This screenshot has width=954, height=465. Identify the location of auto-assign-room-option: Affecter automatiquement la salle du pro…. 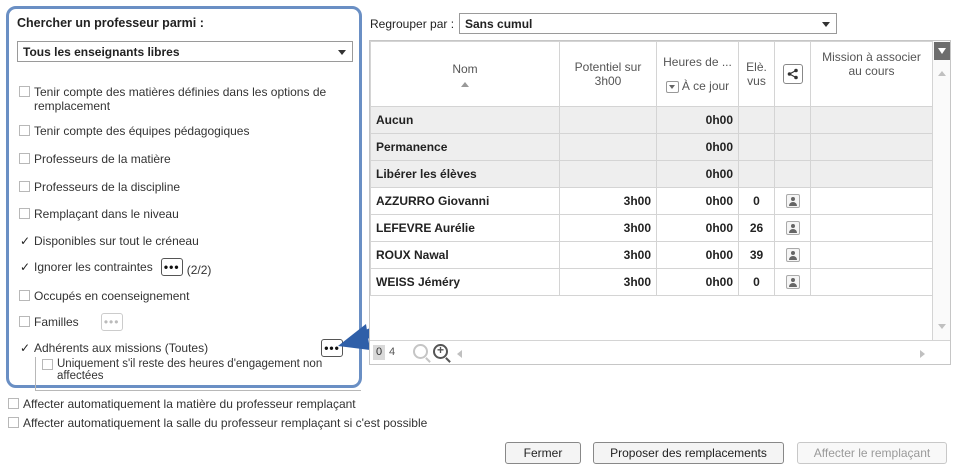
(217, 423).